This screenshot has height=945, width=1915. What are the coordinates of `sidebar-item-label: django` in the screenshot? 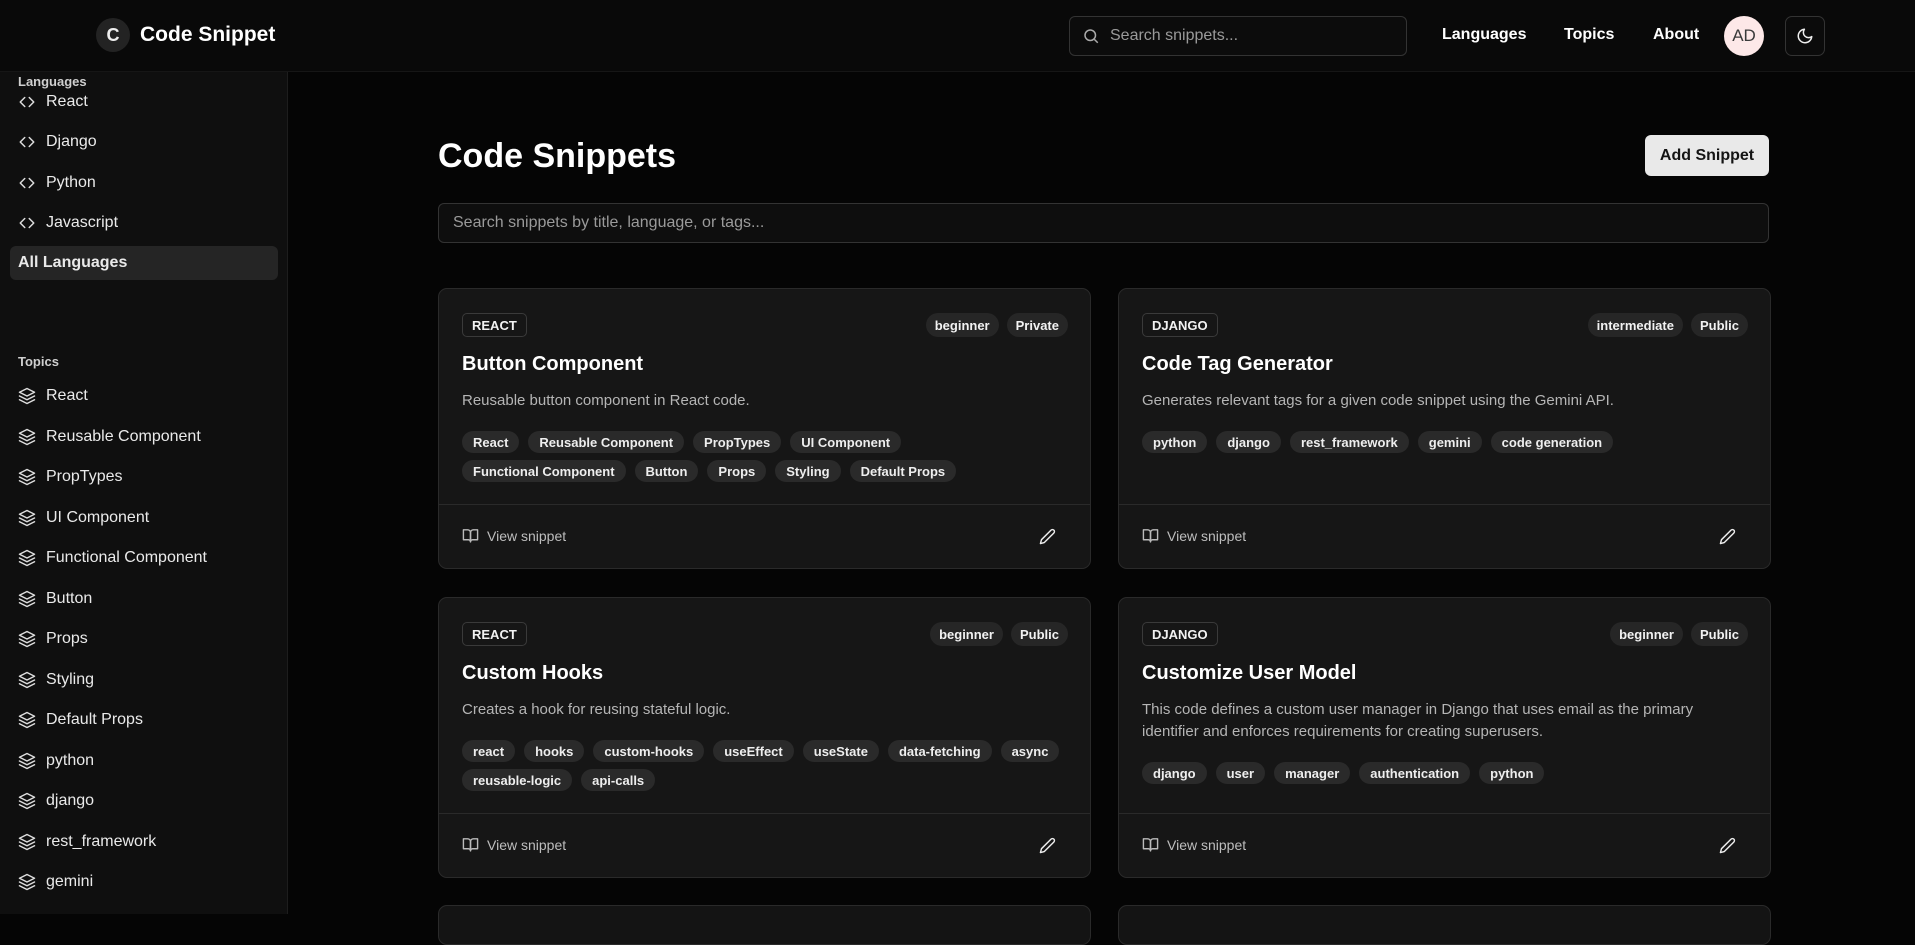 It's located at (70, 800).